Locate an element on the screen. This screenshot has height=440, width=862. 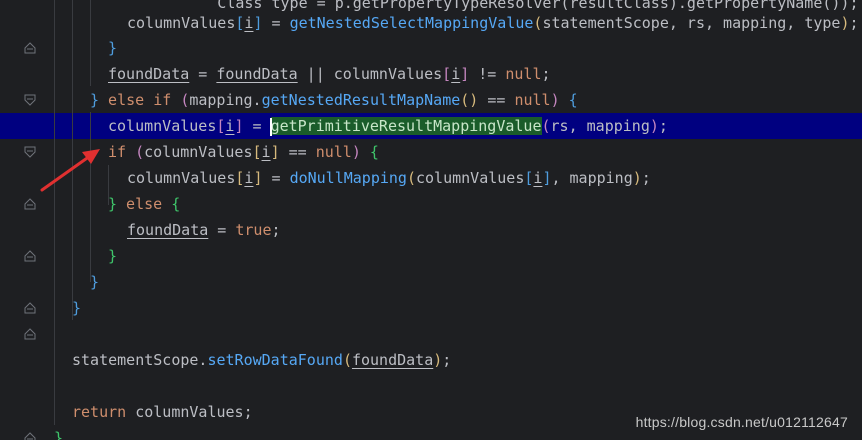
code-token: ] is located at coordinates (275, 152).